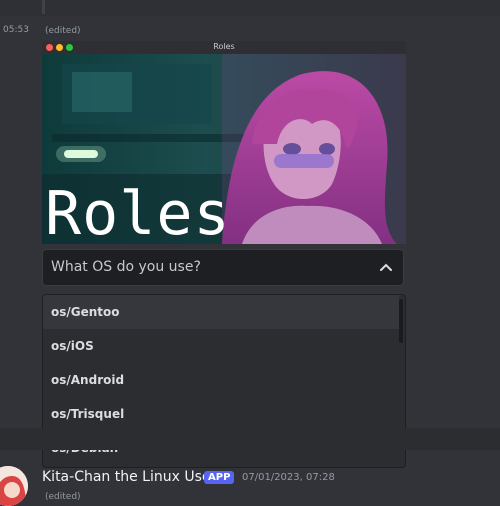  I want to click on author-name: Kita-Chan the Linux User, so click(129, 477).